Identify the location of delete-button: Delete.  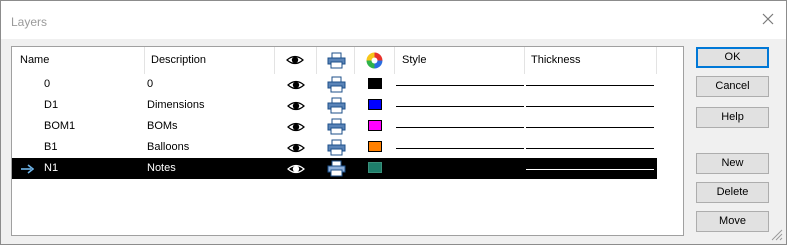
(732, 192).